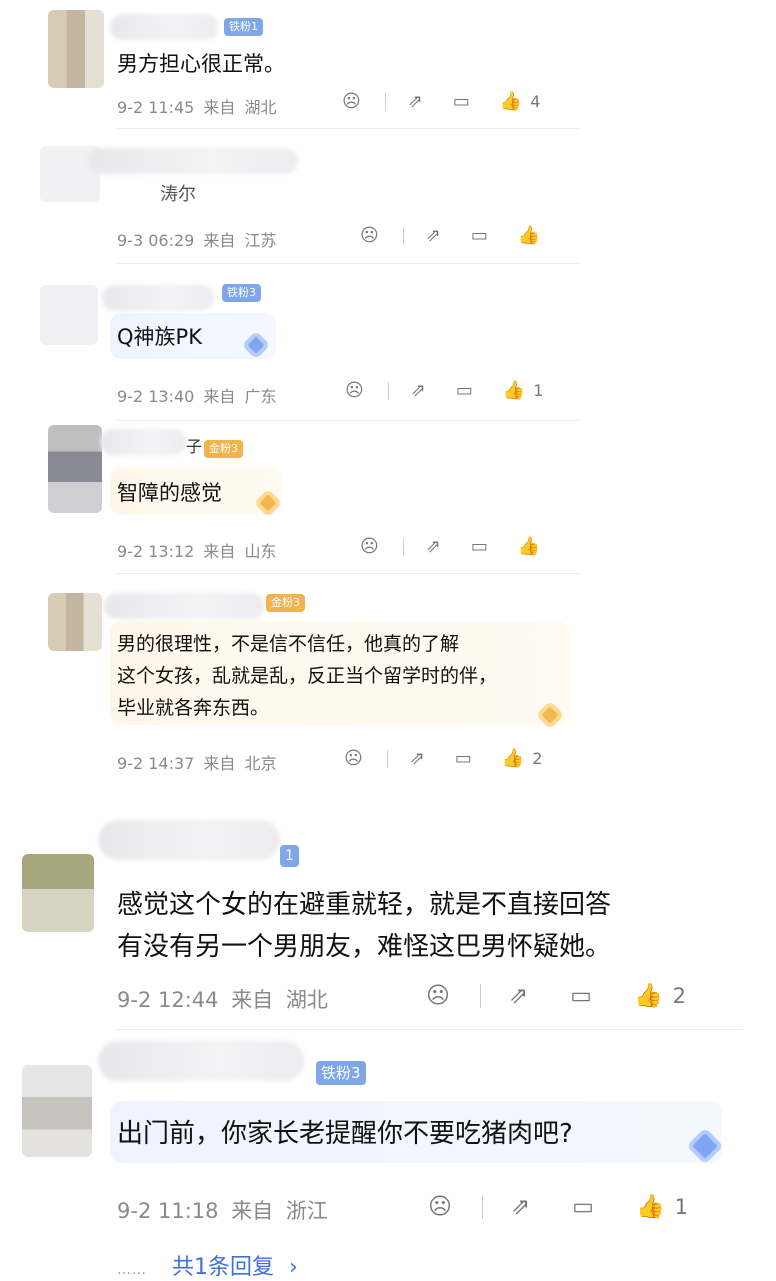 The image size is (776, 1281). Describe the element at coordinates (156, 396) in the screenshot. I see `comment-date: 9-2 13:40` at that location.